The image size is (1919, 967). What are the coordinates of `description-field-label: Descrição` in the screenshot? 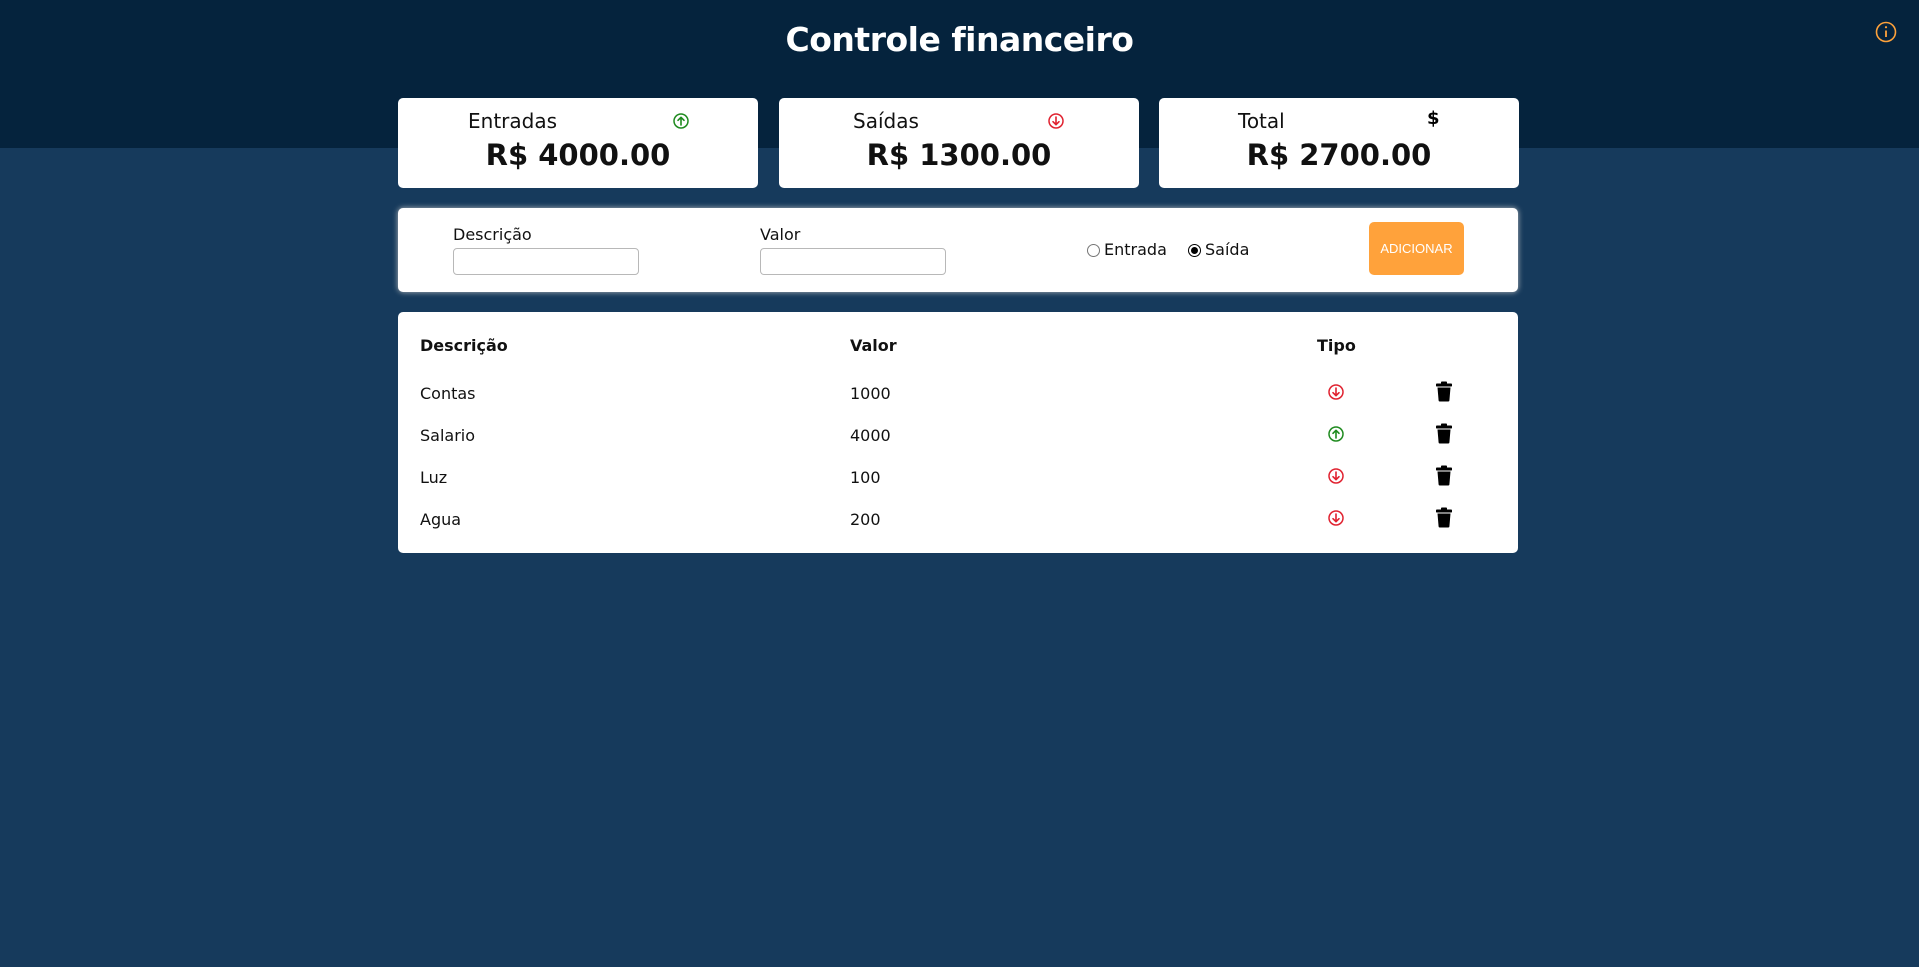 It's located at (492, 234).